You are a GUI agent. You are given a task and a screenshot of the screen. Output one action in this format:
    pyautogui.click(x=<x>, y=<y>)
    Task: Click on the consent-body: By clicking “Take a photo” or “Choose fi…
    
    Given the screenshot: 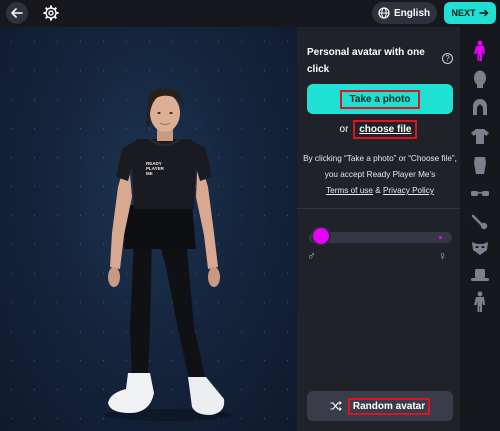 What is the action you would take?
    pyautogui.click(x=380, y=166)
    